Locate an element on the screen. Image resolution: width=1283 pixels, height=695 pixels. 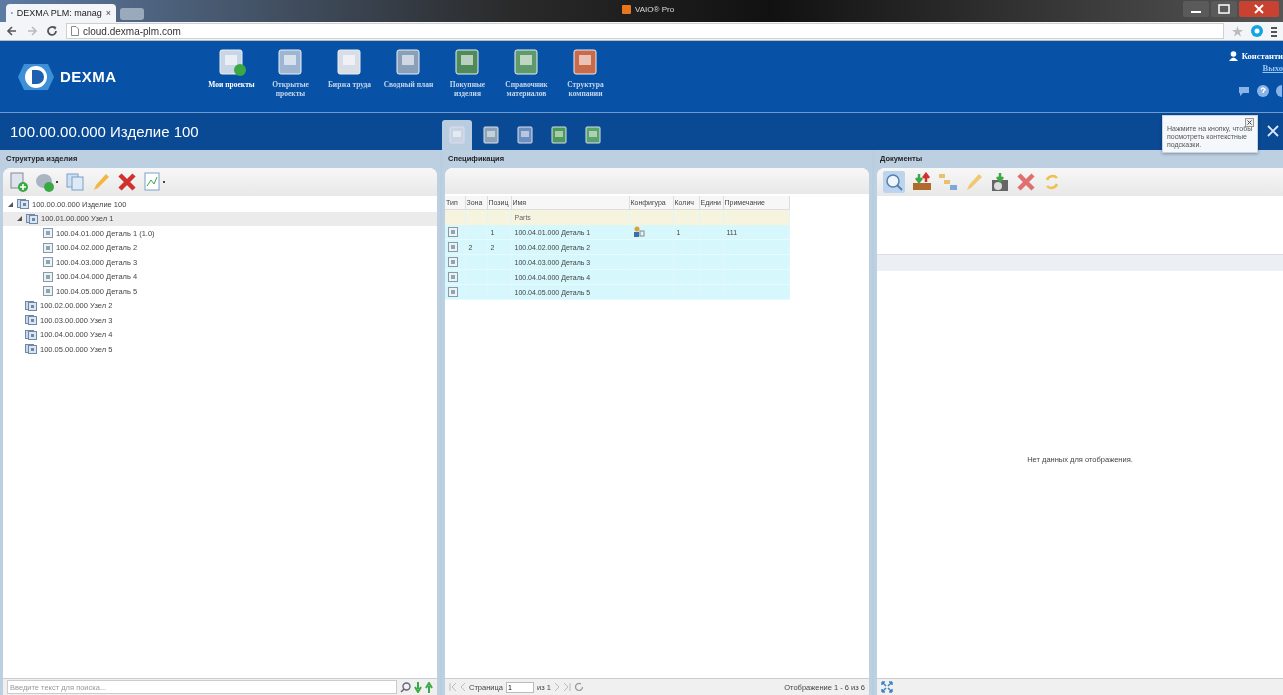
copy-icon is located at coordinates (75, 182).